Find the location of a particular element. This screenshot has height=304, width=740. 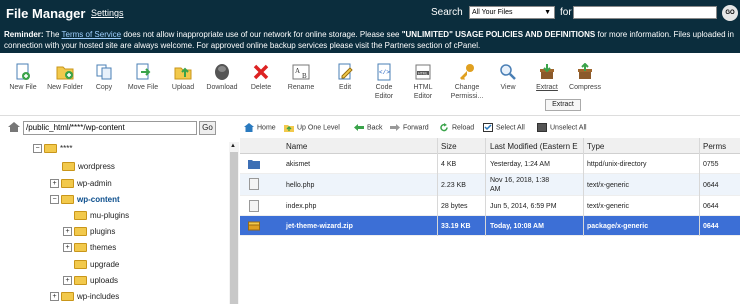

edit-icon is located at coordinates (345, 71).